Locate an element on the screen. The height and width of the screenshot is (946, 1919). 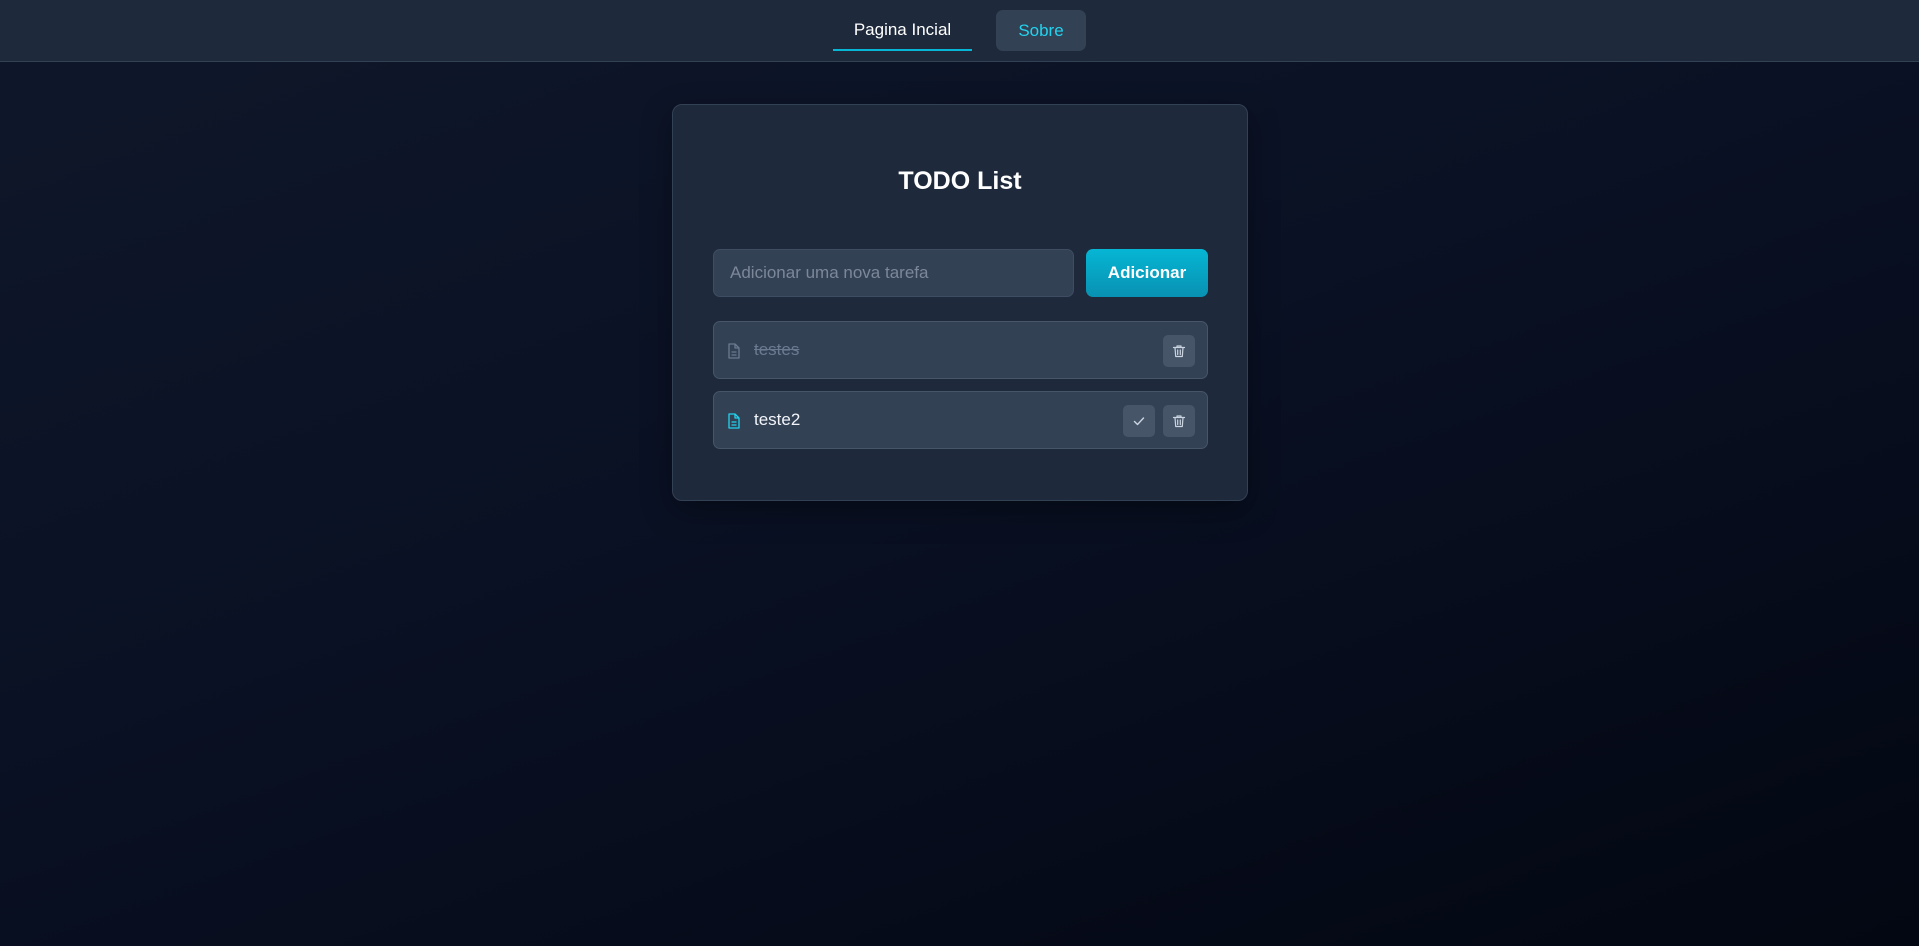
check-icon is located at coordinates (1139, 421).